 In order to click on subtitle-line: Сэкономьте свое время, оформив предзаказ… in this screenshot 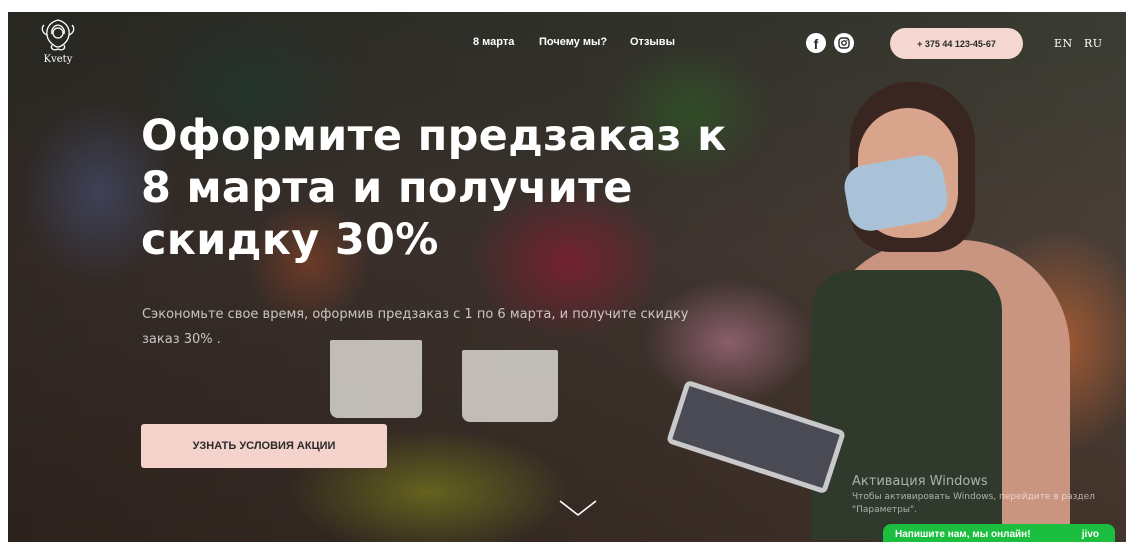, I will do `click(415, 314)`.